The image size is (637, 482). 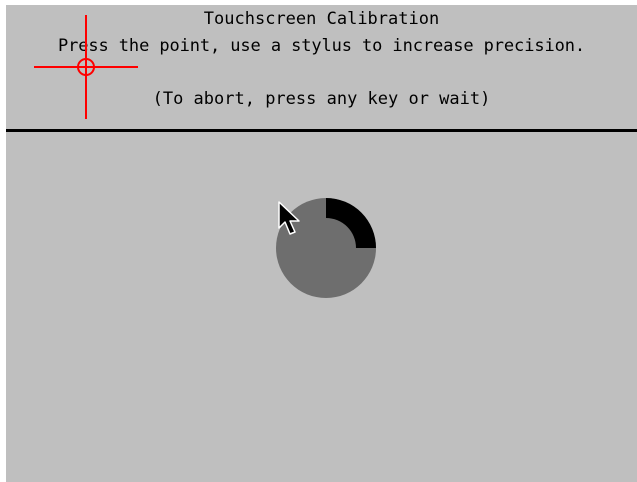 What do you see at coordinates (321, 130) in the screenshot?
I see `header-separator` at bounding box center [321, 130].